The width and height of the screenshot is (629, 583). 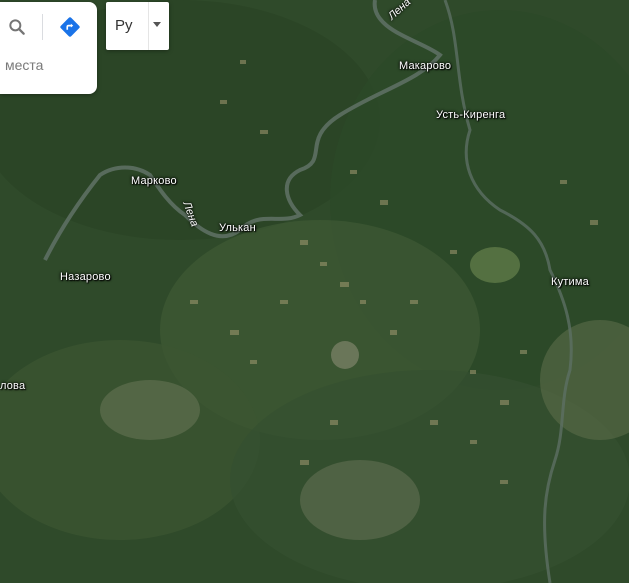 What do you see at coordinates (157, 24) in the screenshot?
I see `caret-down-icon` at bounding box center [157, 24].